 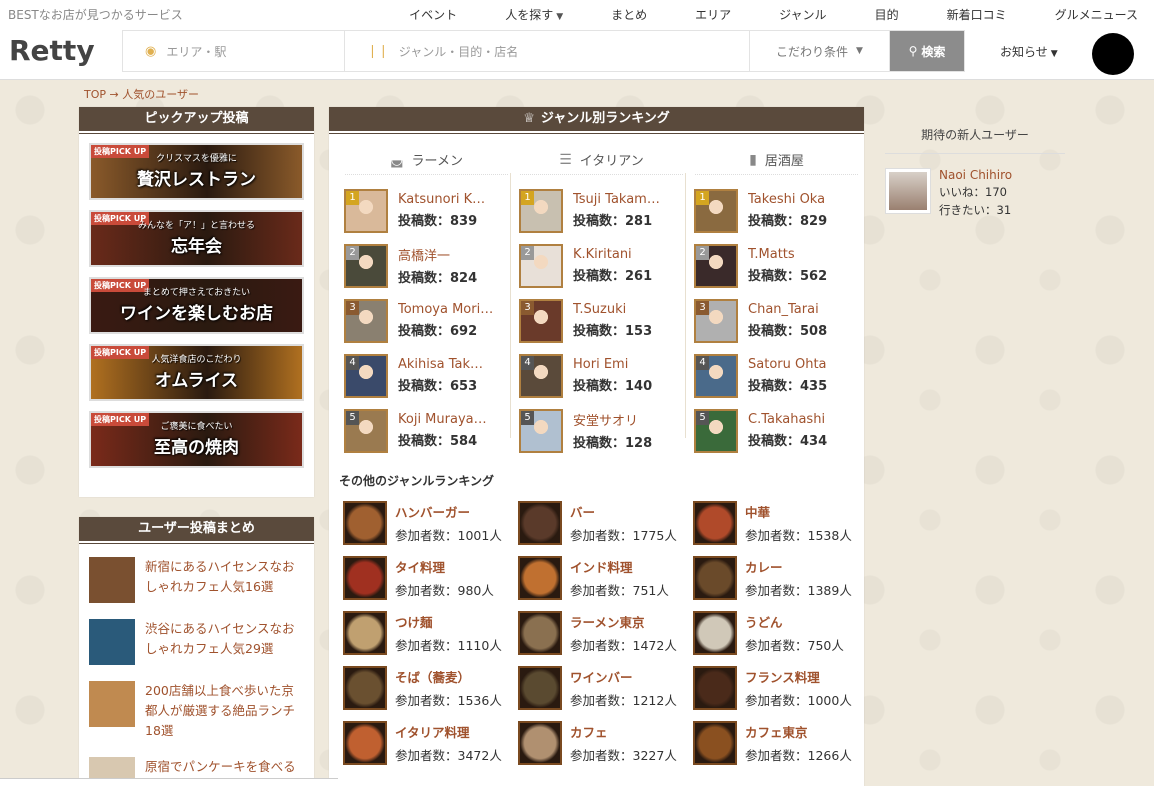 I want to click on genre-name: カレー, so click(x=798, y=566).